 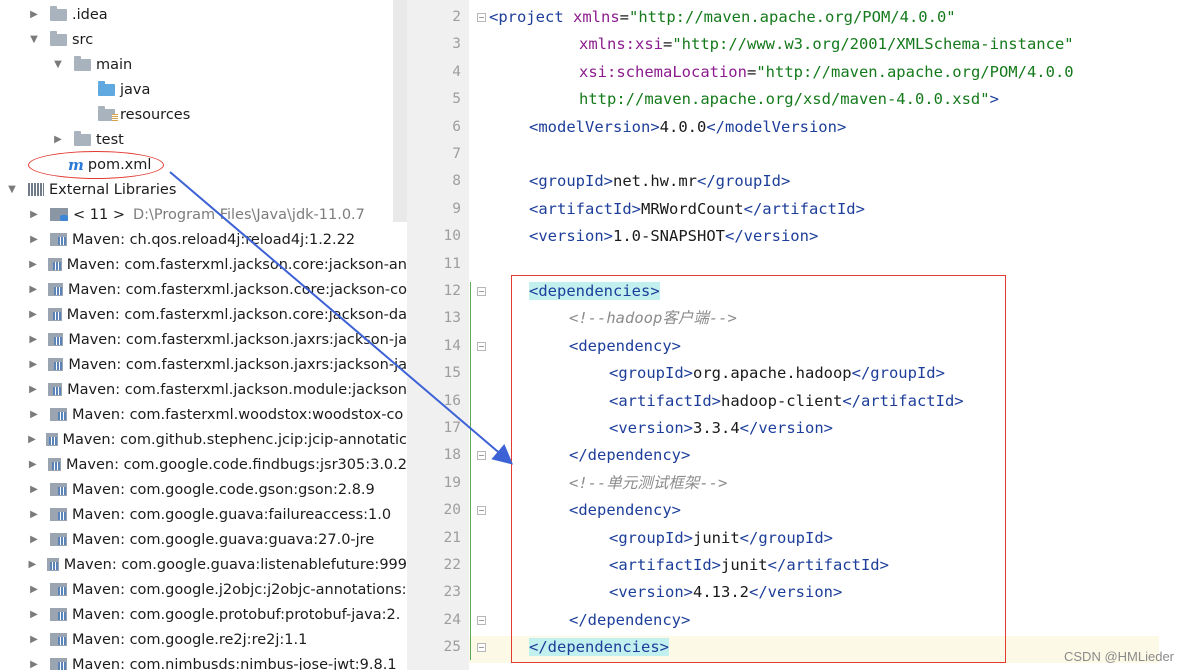 What do you see at coordinates (203, 189) in the screenshot?
I see `tree-item: ▼ External Libraries` at bounding box center [203, 189].